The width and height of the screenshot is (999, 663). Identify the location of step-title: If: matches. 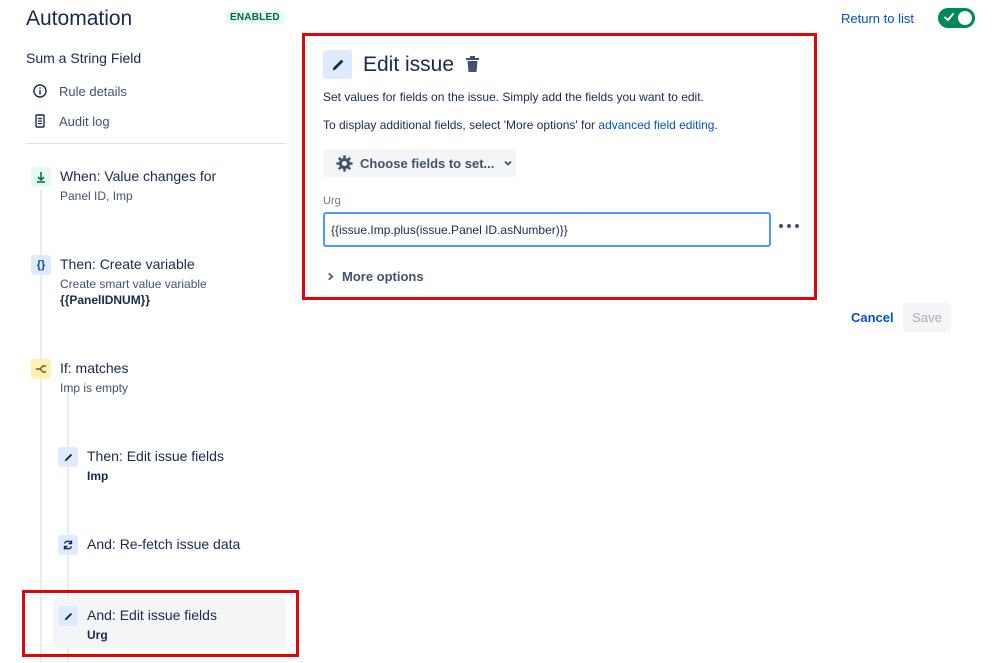
(94, 368).